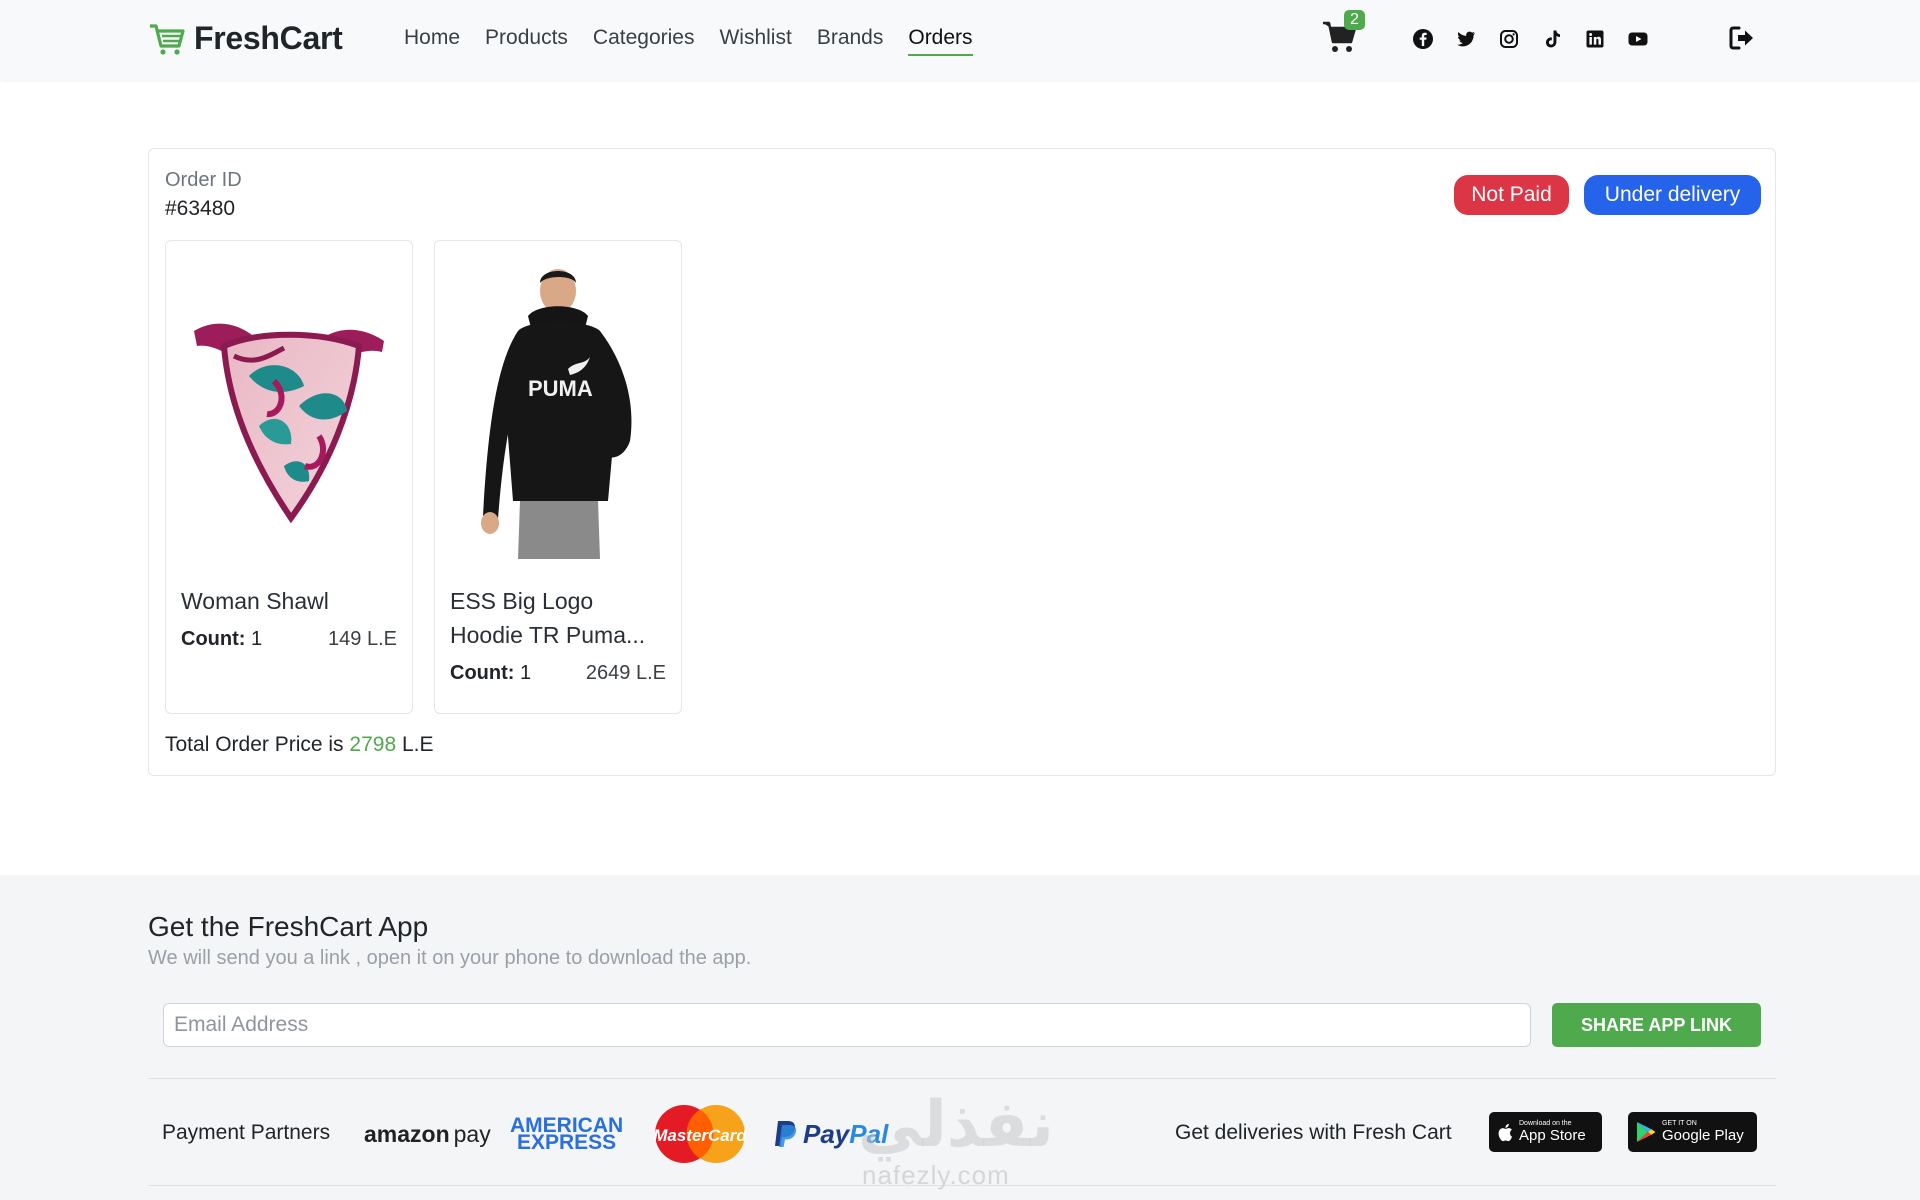  Describe the element at coordinates (1509, 39) in the screenshot. I see `instagram-icon` at that location.